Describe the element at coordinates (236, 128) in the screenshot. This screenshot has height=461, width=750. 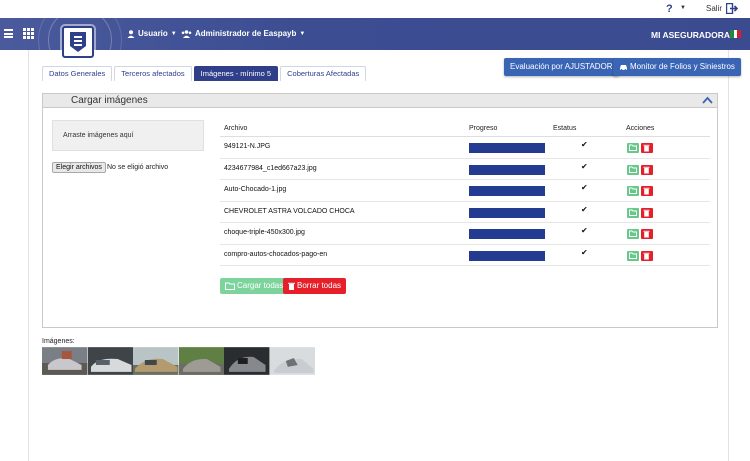
I see `column-file: Archivo` at that location.